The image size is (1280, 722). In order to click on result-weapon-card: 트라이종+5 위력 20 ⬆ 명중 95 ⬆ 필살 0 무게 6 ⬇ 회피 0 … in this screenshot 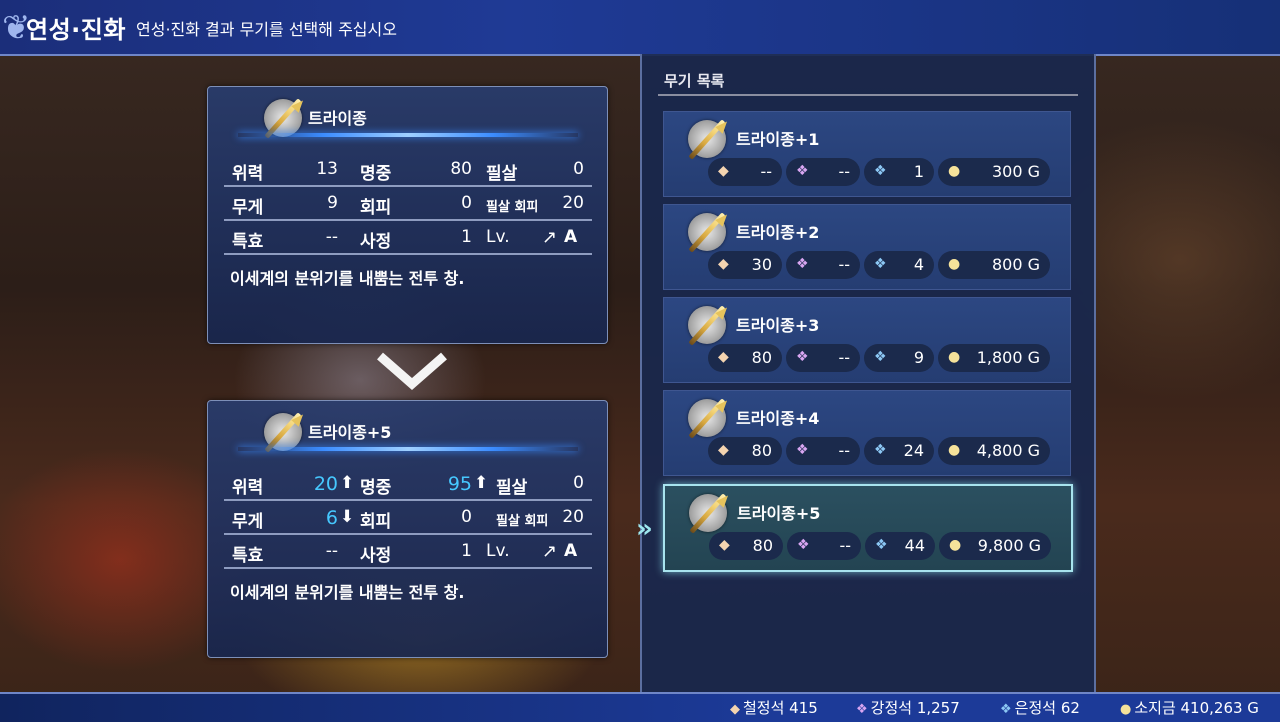, I will do `click(407, 529)`.